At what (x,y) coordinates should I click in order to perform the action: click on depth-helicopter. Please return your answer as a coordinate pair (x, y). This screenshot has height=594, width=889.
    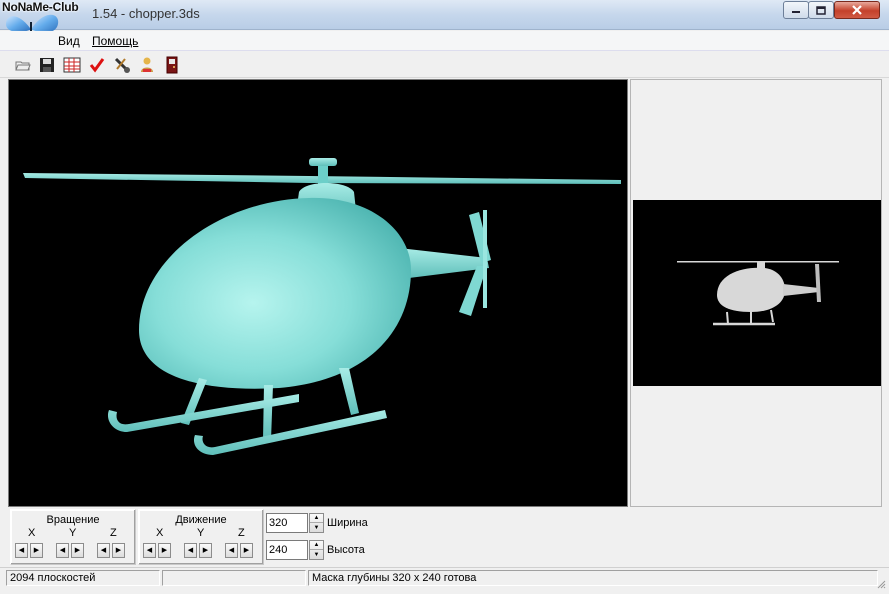
    Looking at the image, I should click on (758, 293).